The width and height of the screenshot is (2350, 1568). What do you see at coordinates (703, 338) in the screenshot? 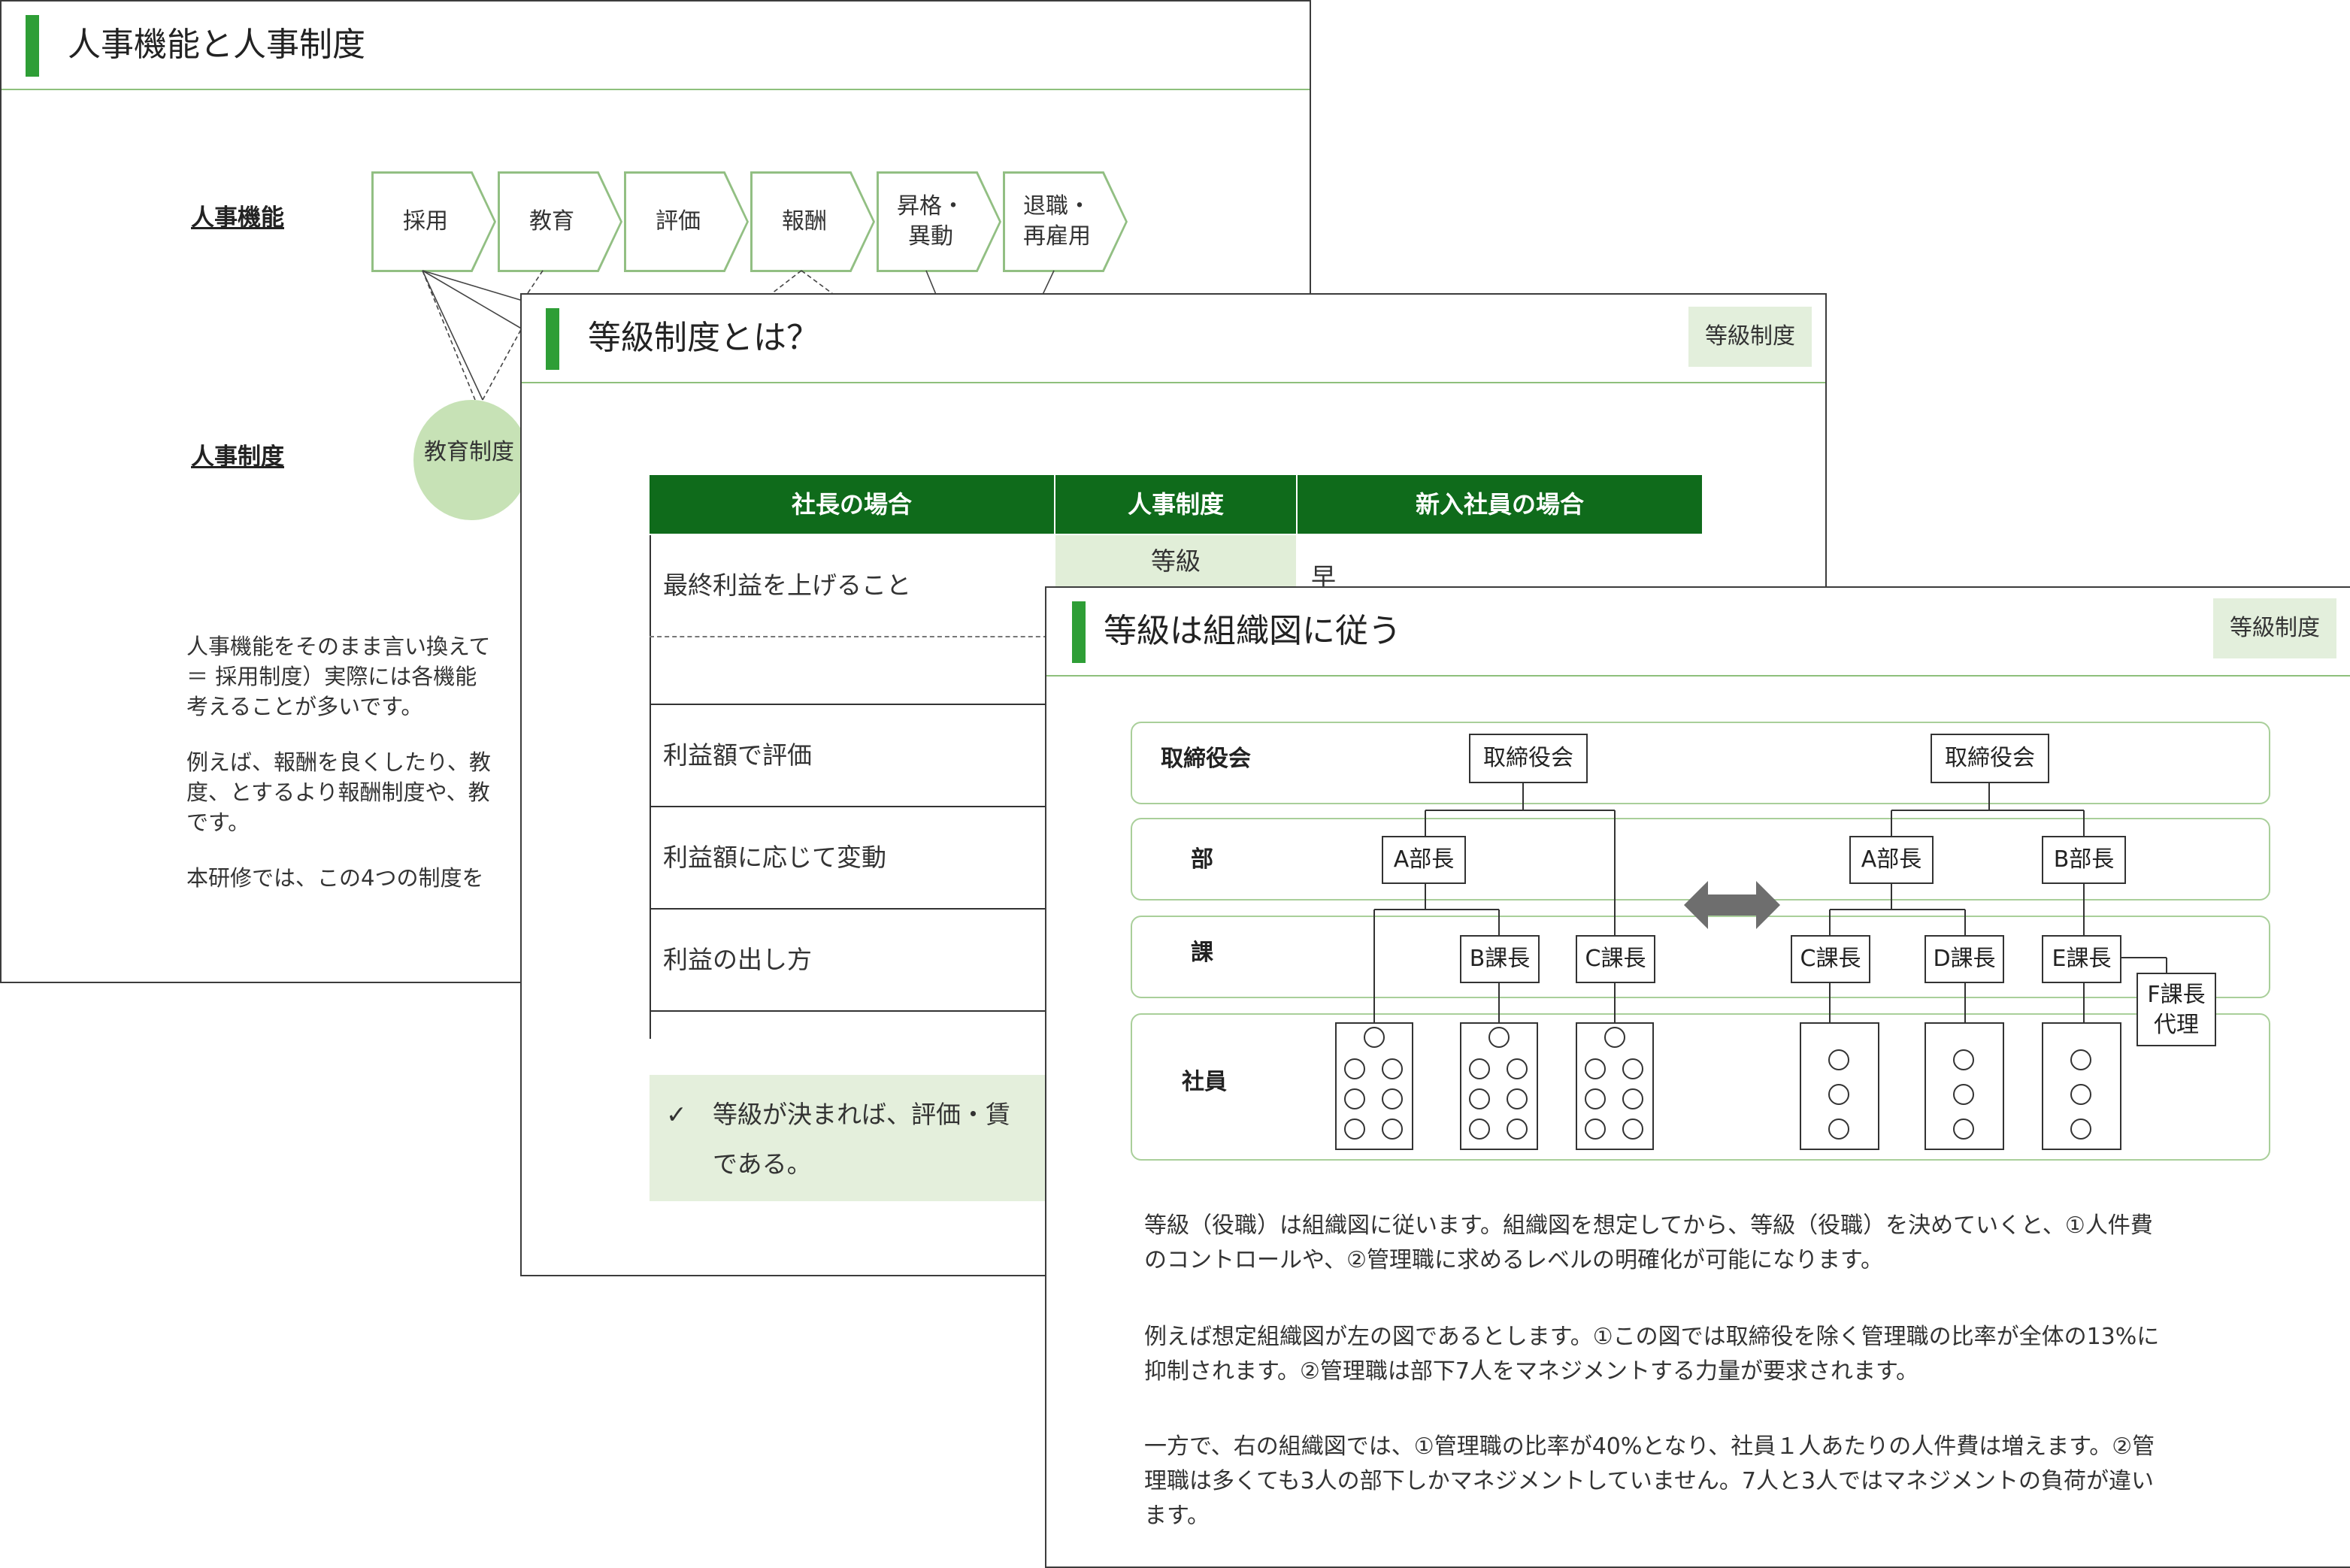
I see `slide-title: 等級制度とは？` at bounding box center [703, 338].